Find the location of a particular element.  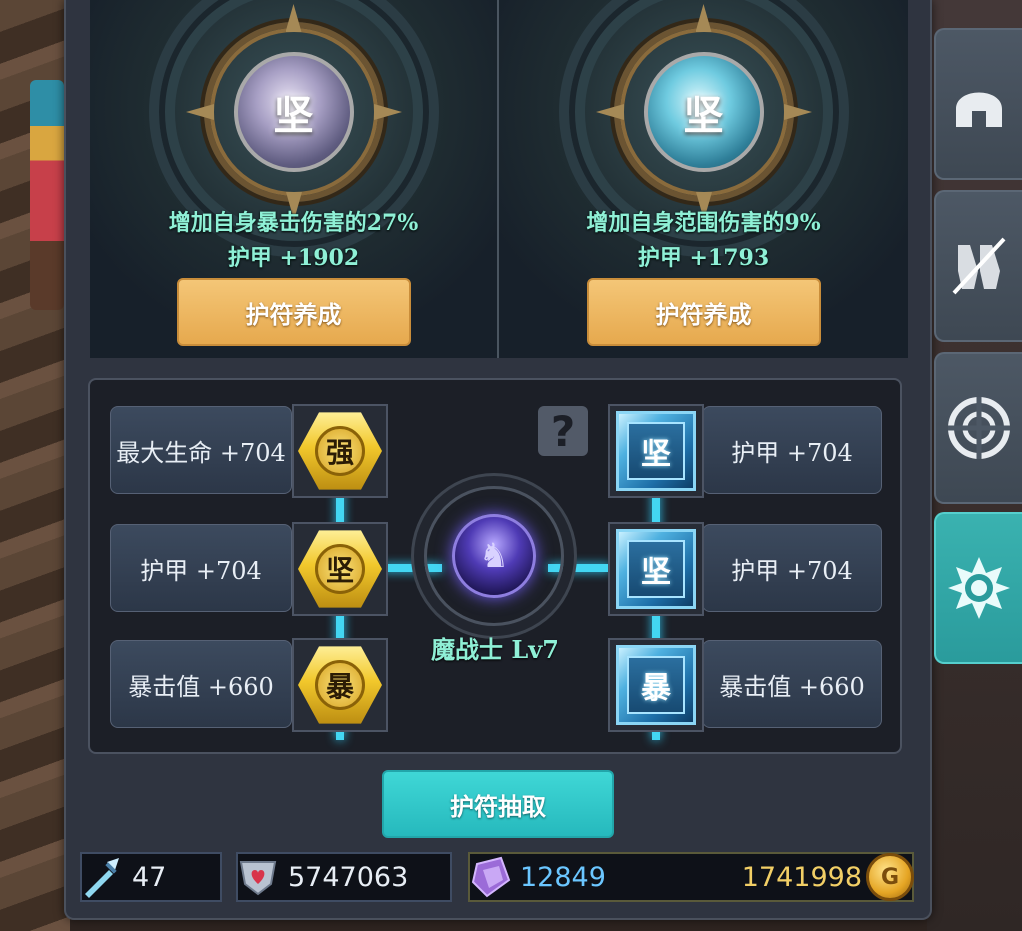

tab-talisman is located at coordinates (978, 588).